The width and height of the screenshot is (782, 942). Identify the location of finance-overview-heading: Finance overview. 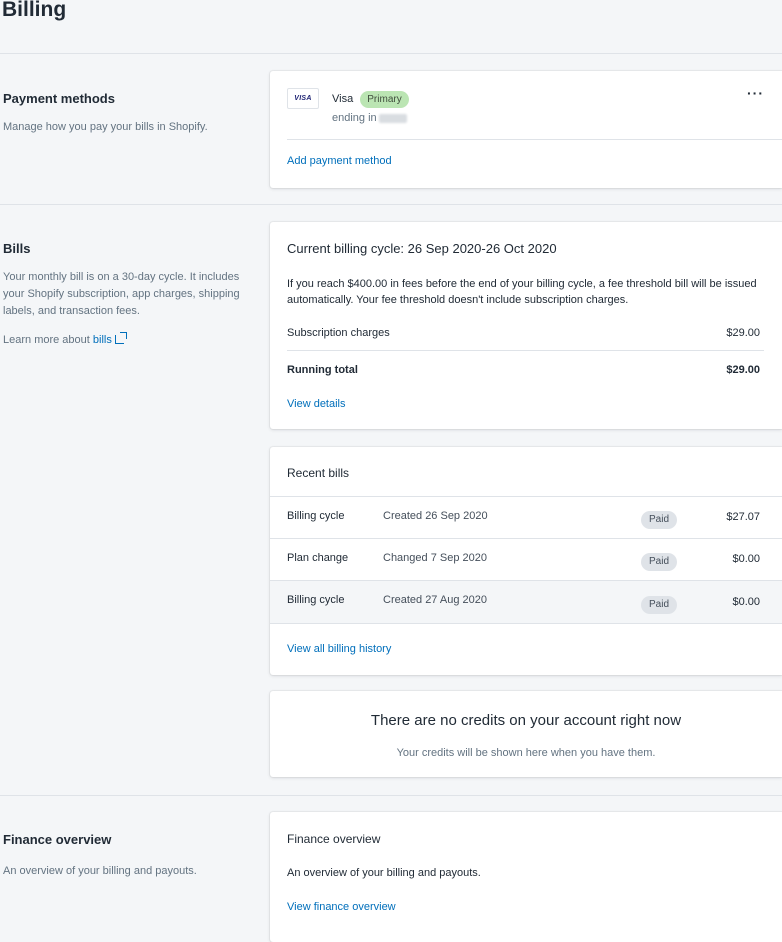
(57, 839).